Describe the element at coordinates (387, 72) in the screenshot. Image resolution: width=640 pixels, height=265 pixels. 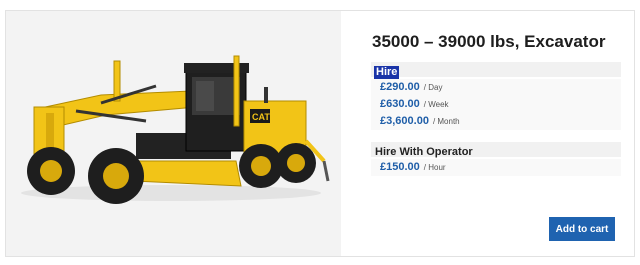
I see `hire-label: Hire` at that location.